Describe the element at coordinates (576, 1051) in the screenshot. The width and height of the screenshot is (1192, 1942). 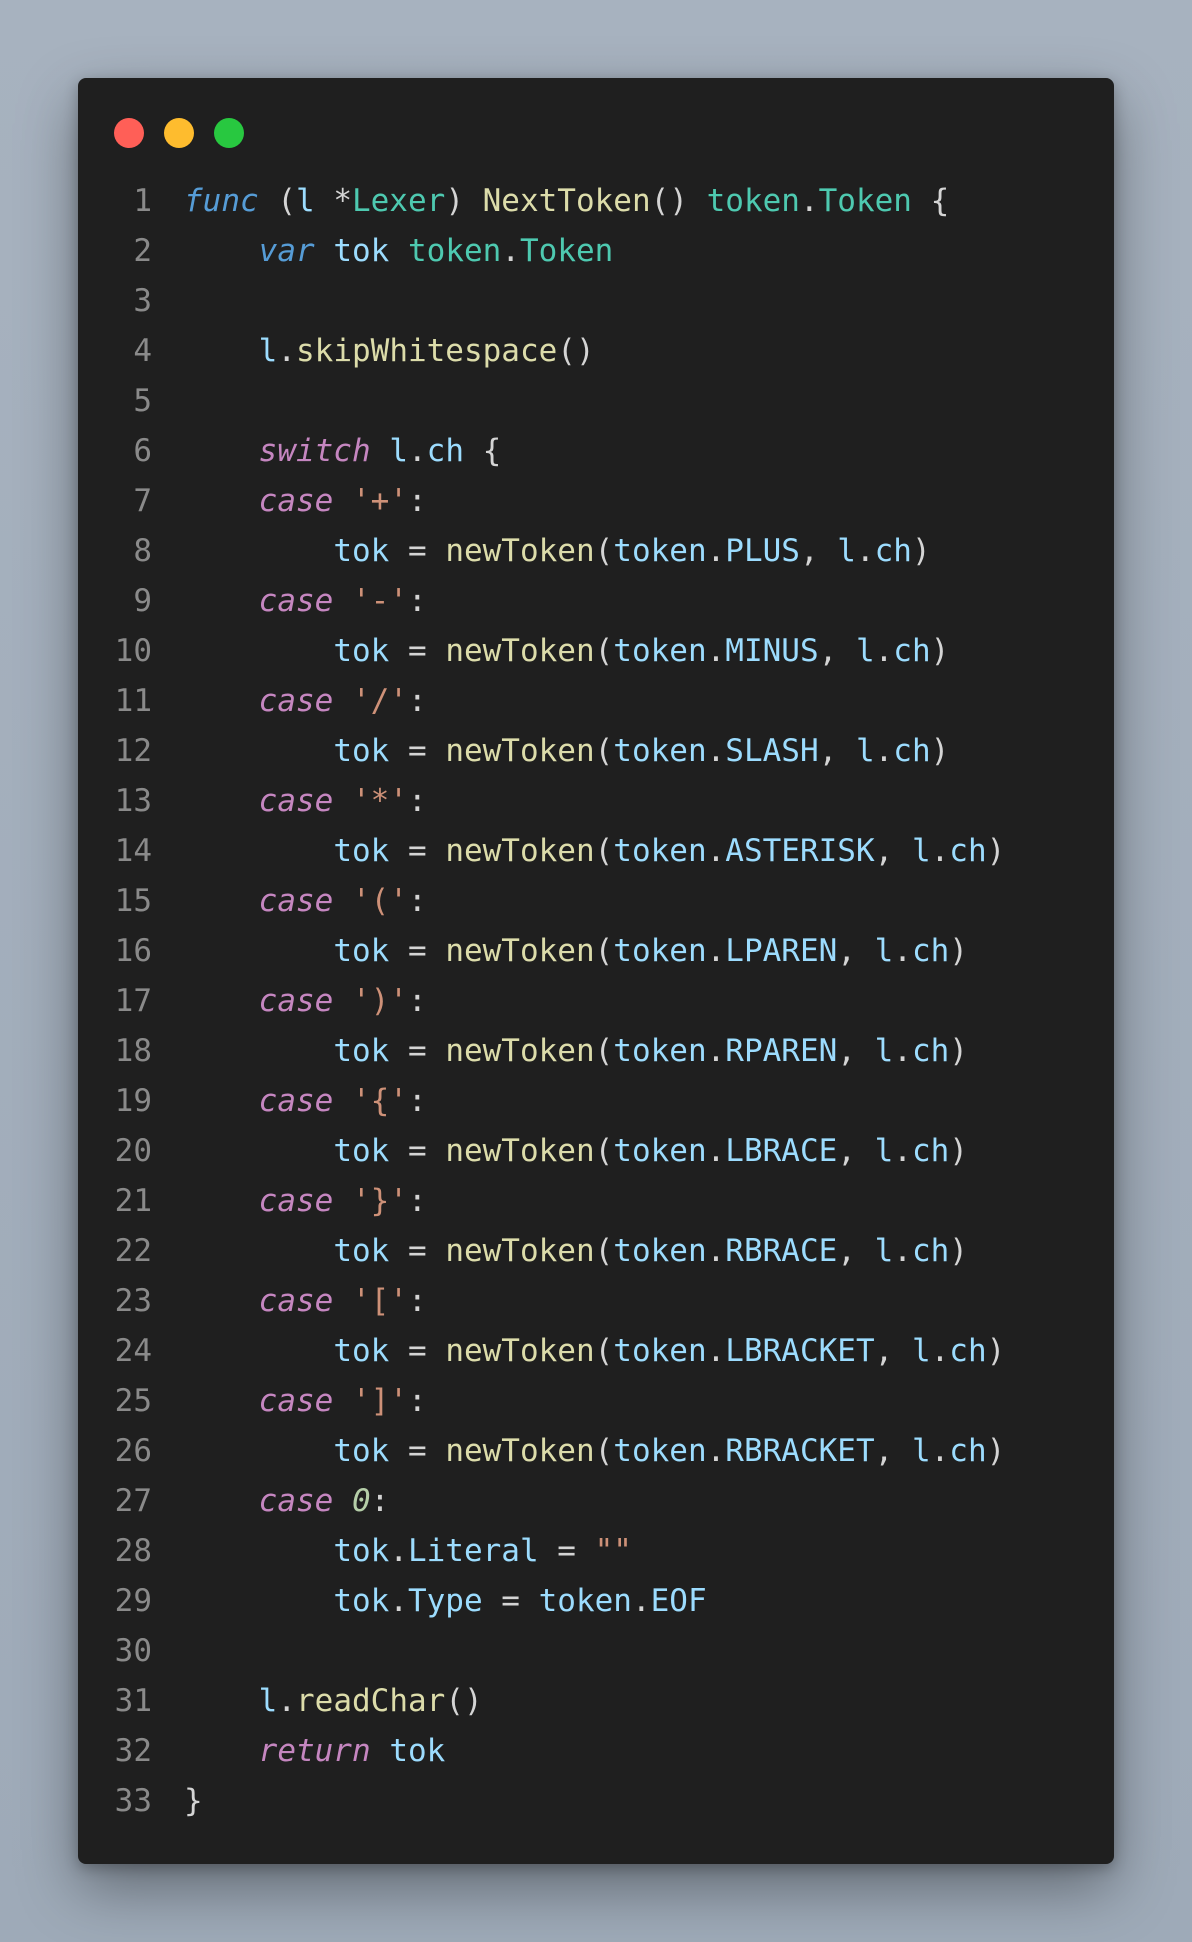
I see `code-text: tok = newToken(token.RPAREN, l.ch)` at that location.